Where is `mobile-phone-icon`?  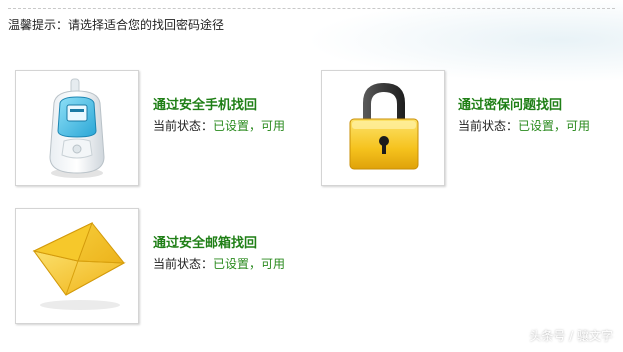 mobile-phone-icon is located at coordinates (77, 128).